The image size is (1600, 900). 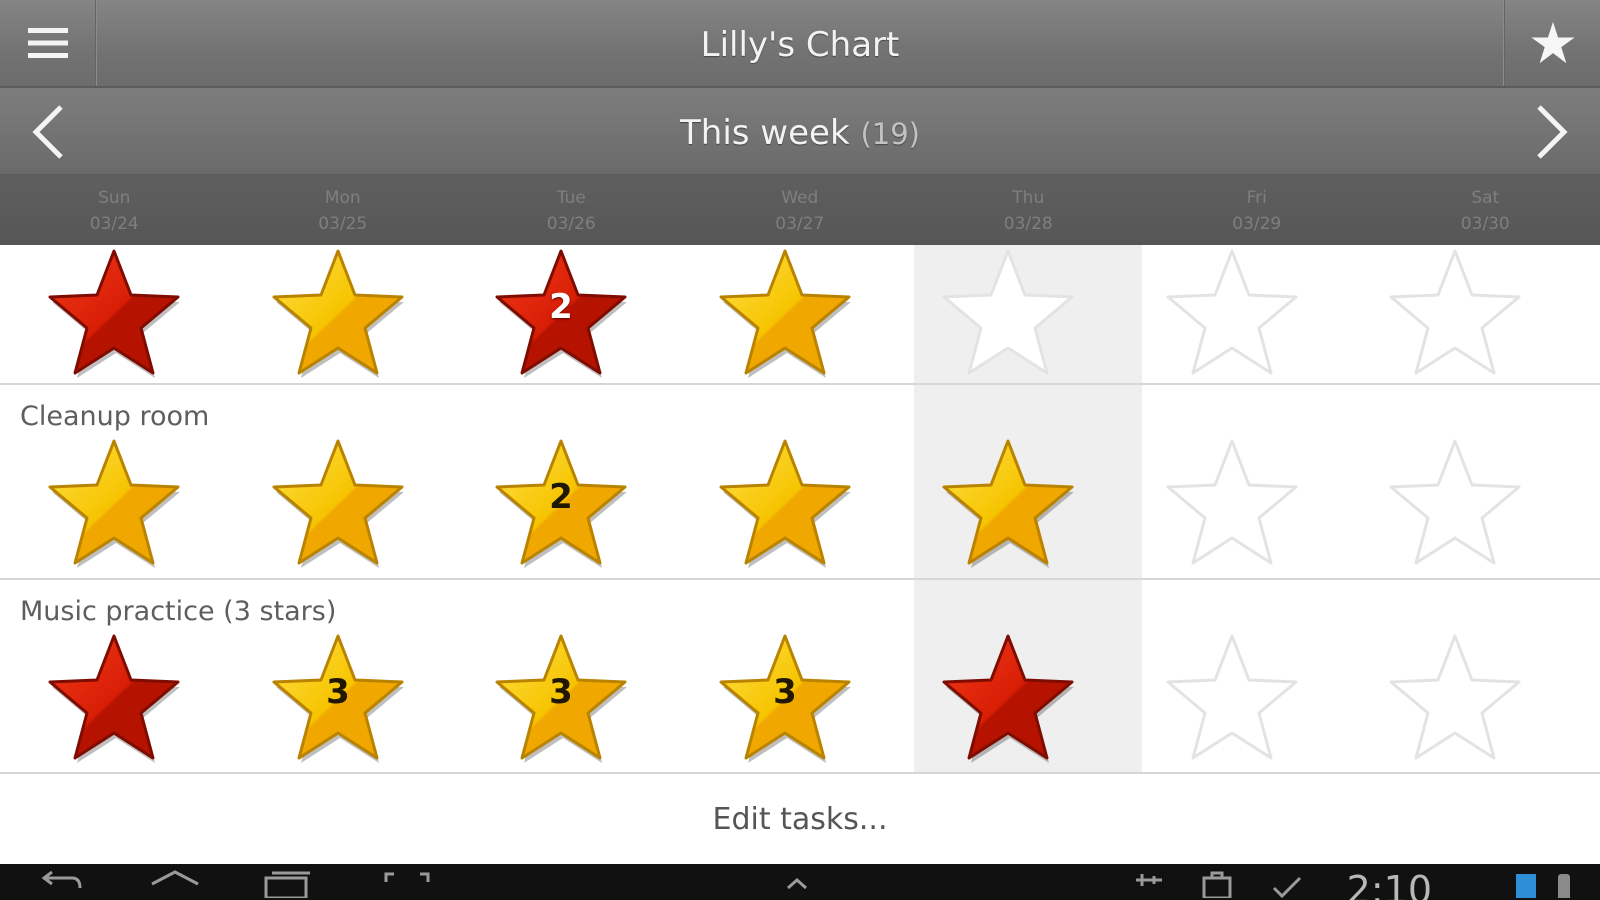 I want to click on chevron-left-icon, so click(x=47, y=131).